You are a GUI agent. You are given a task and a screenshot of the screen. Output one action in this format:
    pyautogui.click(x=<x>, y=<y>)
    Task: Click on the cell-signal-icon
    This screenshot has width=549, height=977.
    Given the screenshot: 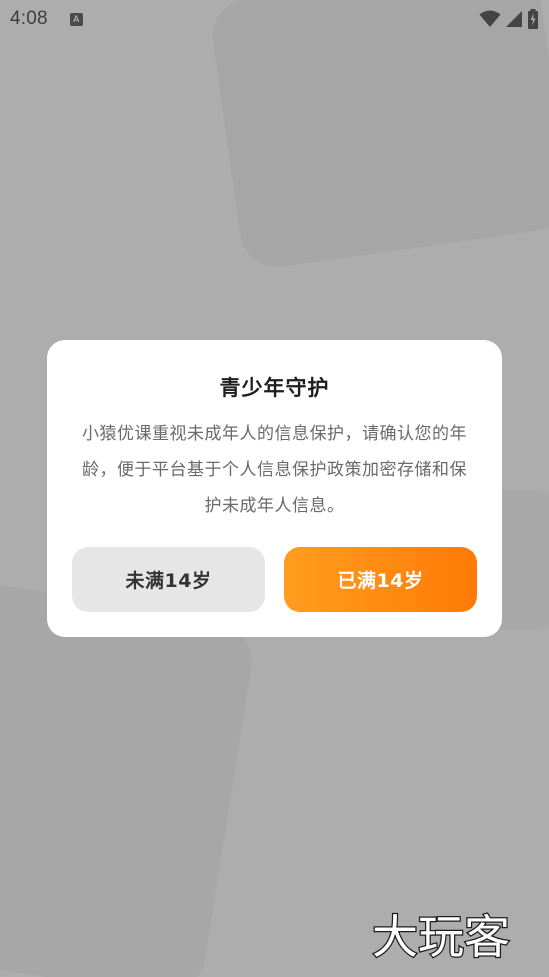 What is the action you would take?
    pyautogui.click(x=514, y=19)
    